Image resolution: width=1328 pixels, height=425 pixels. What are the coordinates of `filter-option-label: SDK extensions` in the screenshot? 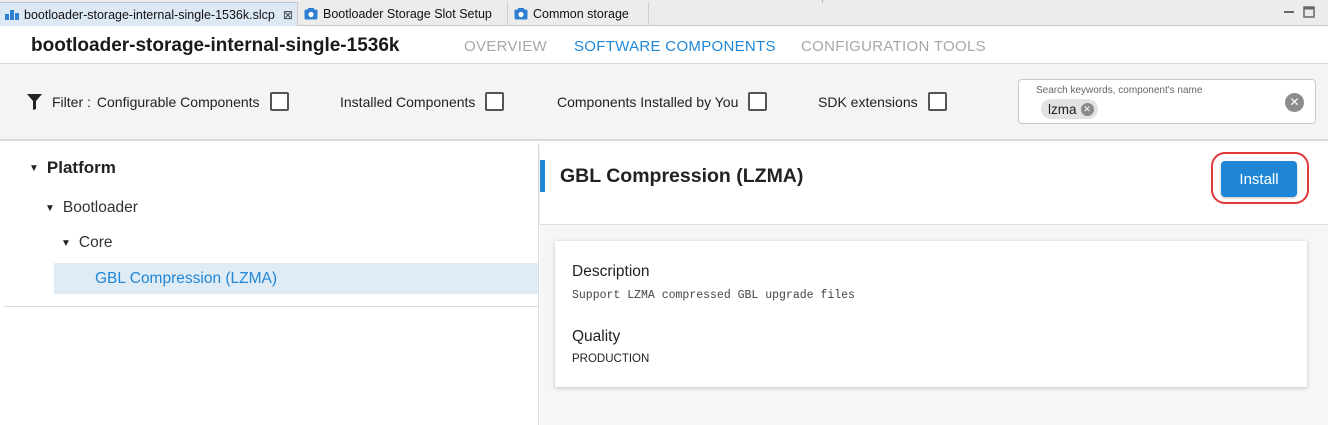 It's located at (868, 101).